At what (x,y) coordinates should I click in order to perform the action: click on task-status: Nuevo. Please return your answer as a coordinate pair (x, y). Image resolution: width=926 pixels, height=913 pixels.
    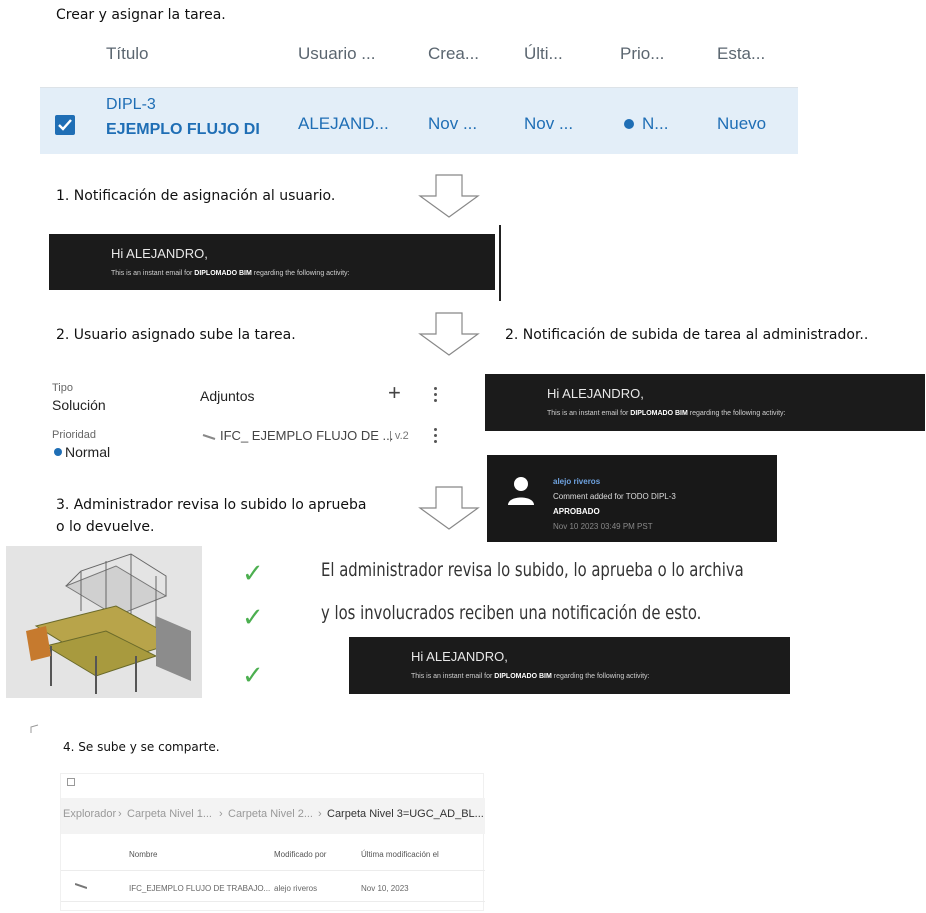
    Looking at the image, I should click on (742, 123).